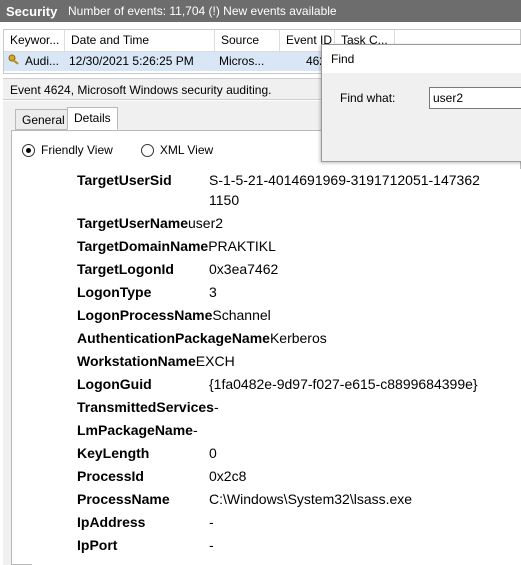 This screenshot has width=521, height=565. Describe the element at coordinates (224, 200) in the screenshot. I see `detail-value: 1150` at that location.